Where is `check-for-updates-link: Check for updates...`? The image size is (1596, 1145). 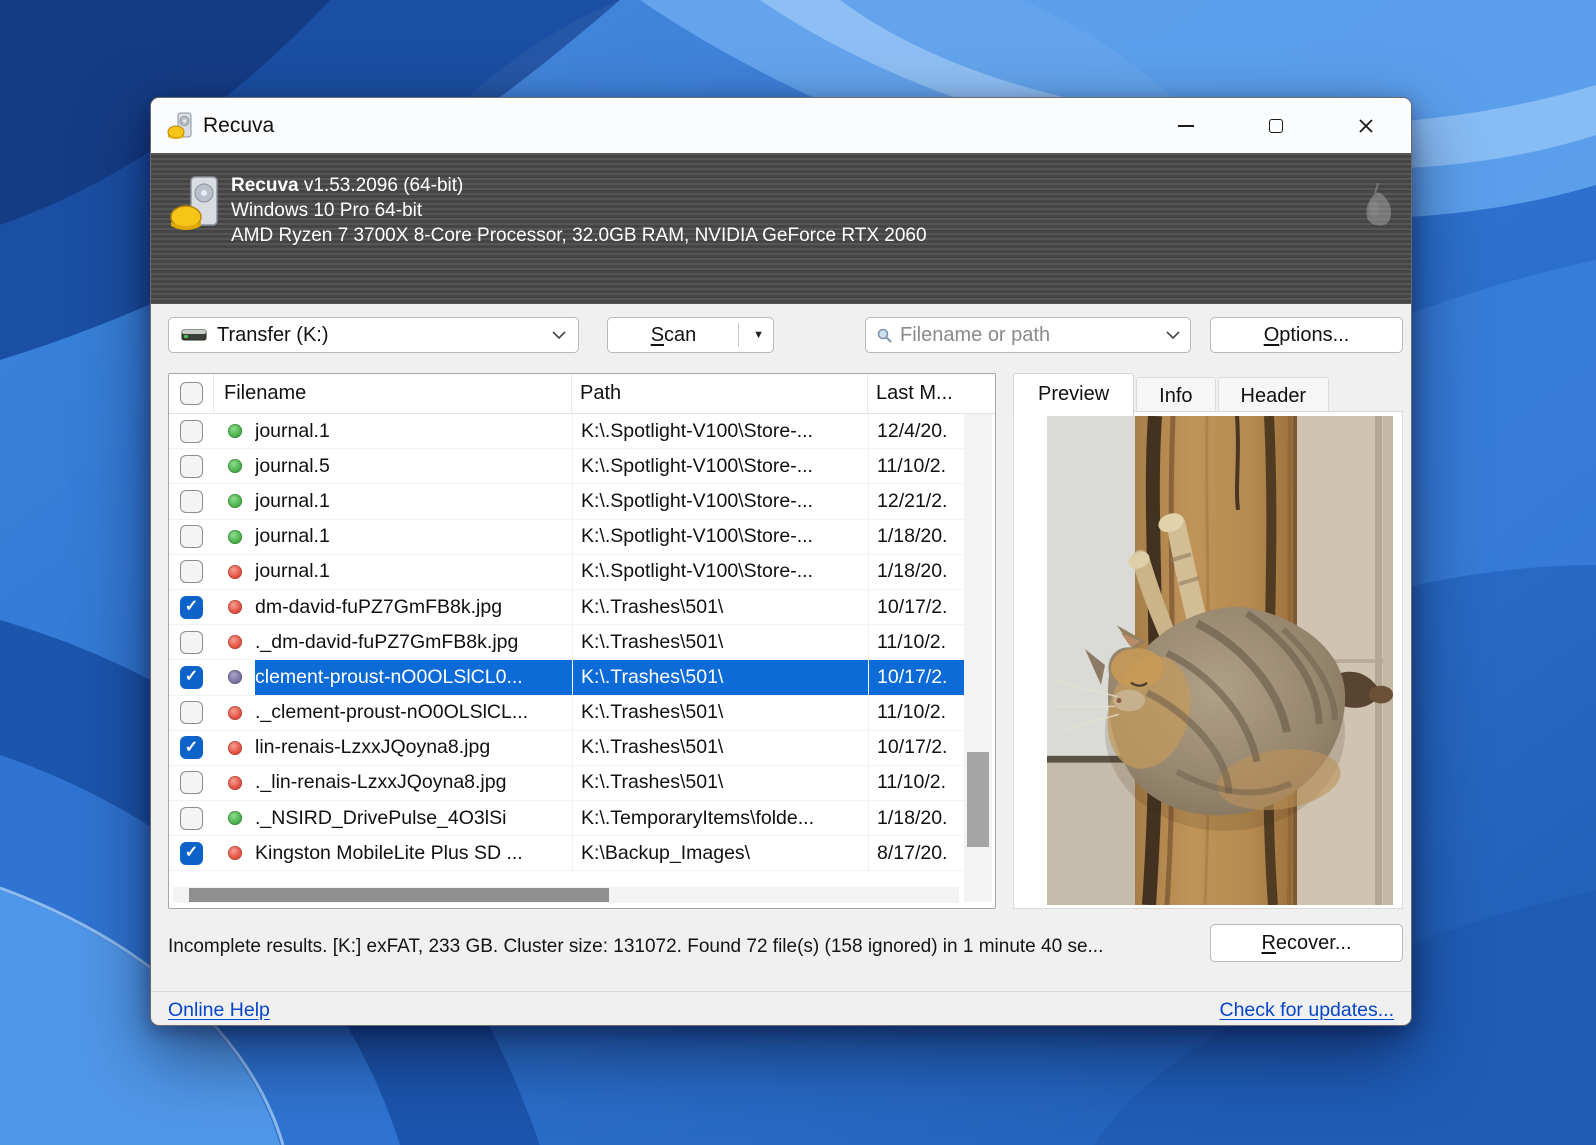
check-for-updates-link: Check for updates... is located at coordinates (1306, 1010).